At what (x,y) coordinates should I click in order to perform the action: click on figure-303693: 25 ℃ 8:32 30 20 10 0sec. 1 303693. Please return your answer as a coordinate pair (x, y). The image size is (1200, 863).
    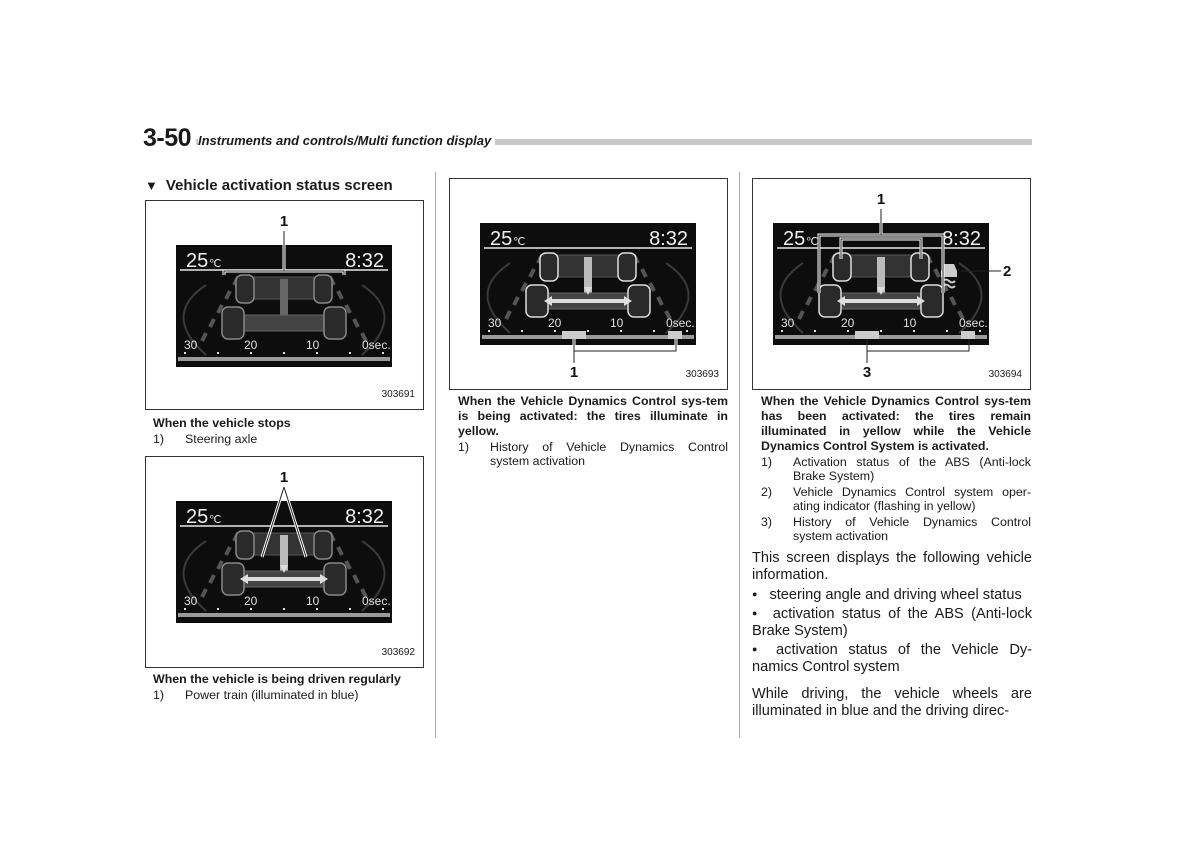
    Looking at the image, I should click on (588, 284).